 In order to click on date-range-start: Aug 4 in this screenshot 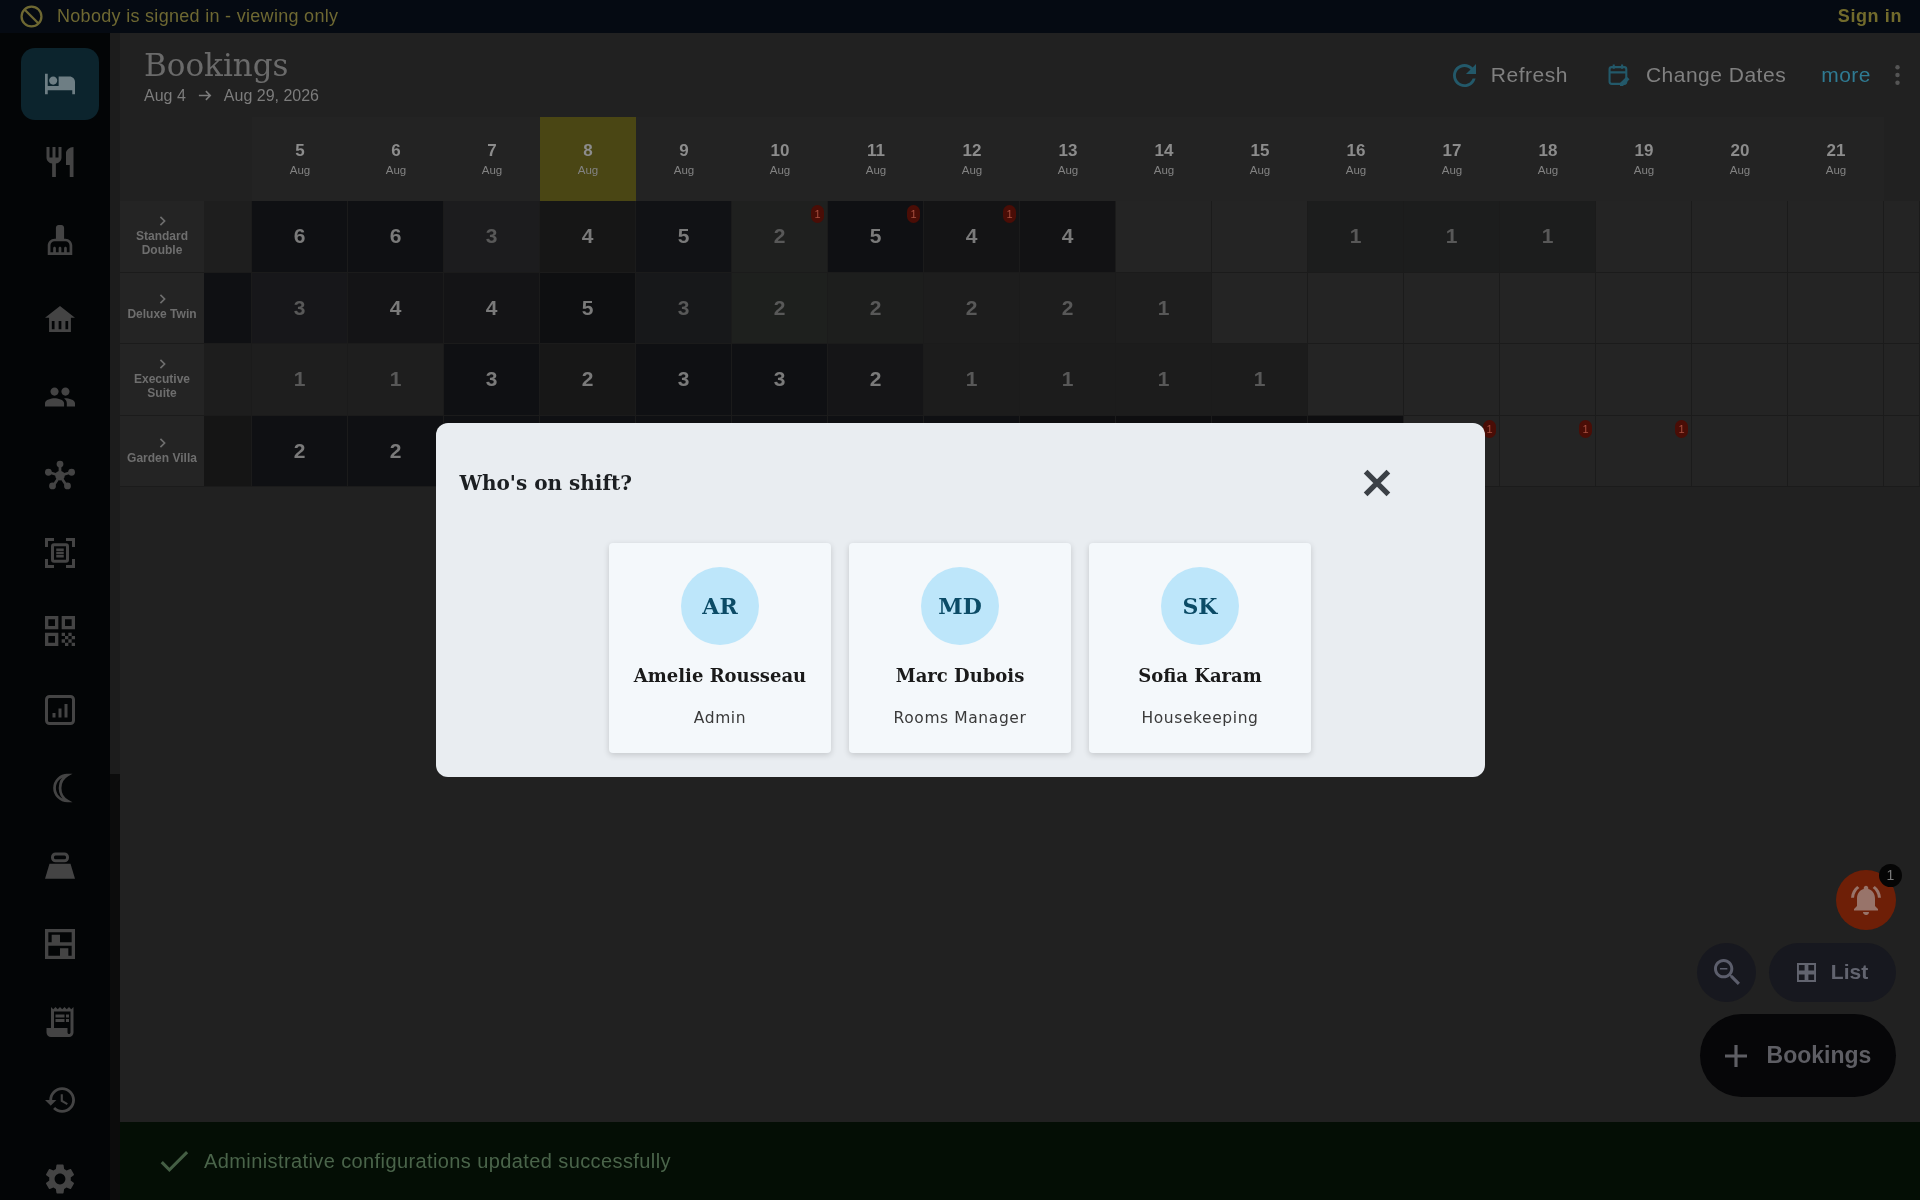, I will do `click(165, 95)`.